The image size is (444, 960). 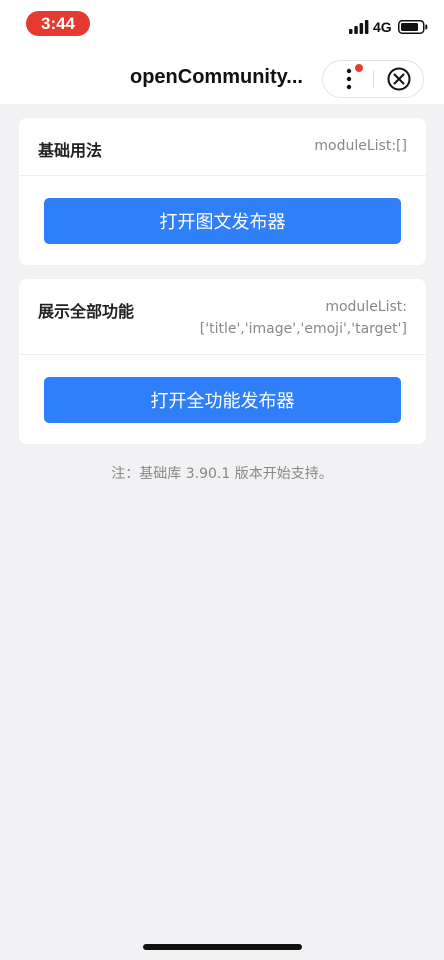 I want to click on module-list-value: ['title','image','emoji','target'], so click(x=303, y=329).